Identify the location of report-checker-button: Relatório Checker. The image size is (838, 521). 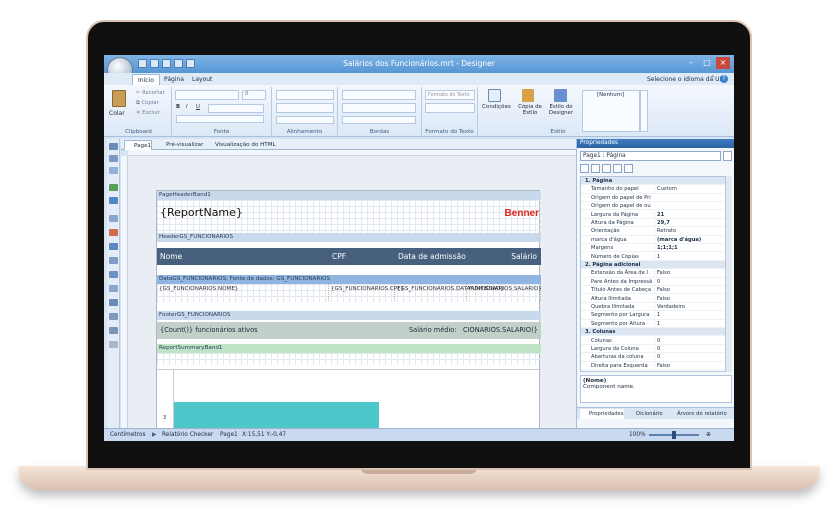
(187, 435).